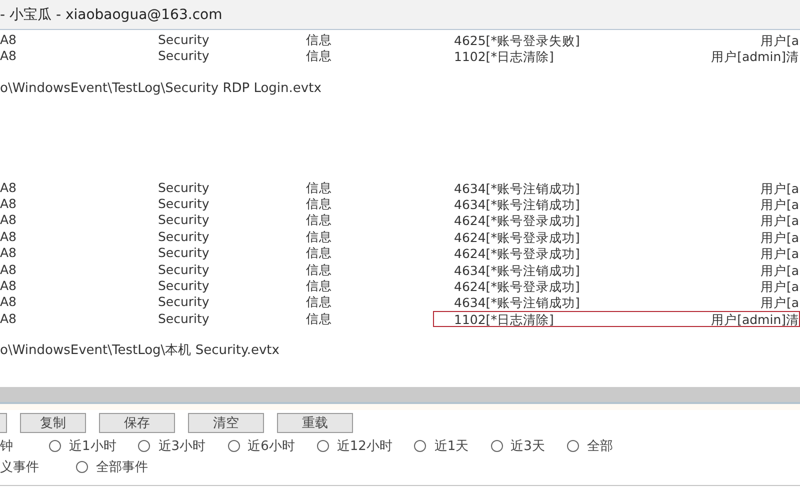  I want to click on radio-option: 钟, so click(24, 445).